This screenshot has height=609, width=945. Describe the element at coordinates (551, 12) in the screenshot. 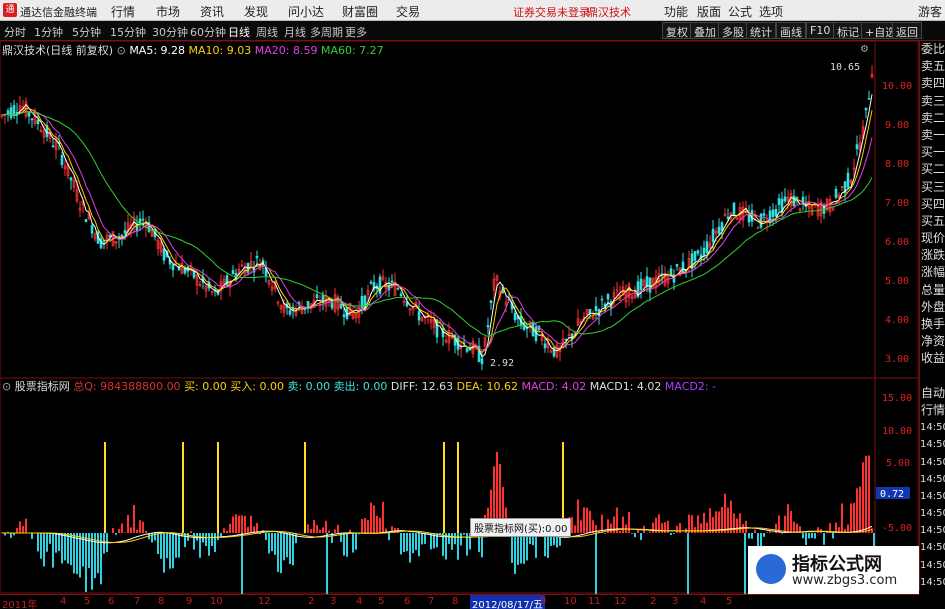

I see `login-warning: 证券交易未登录` at that location.